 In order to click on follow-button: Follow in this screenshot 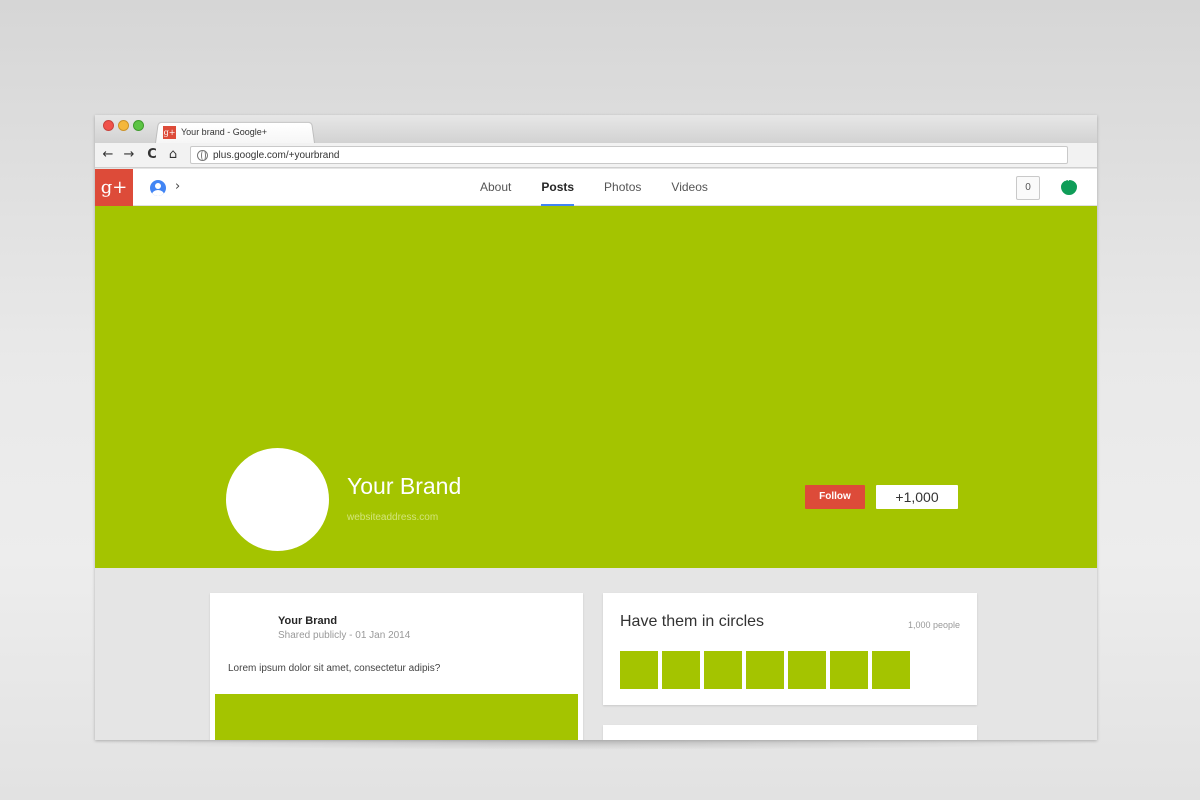, I will do `click(835, 497)`.